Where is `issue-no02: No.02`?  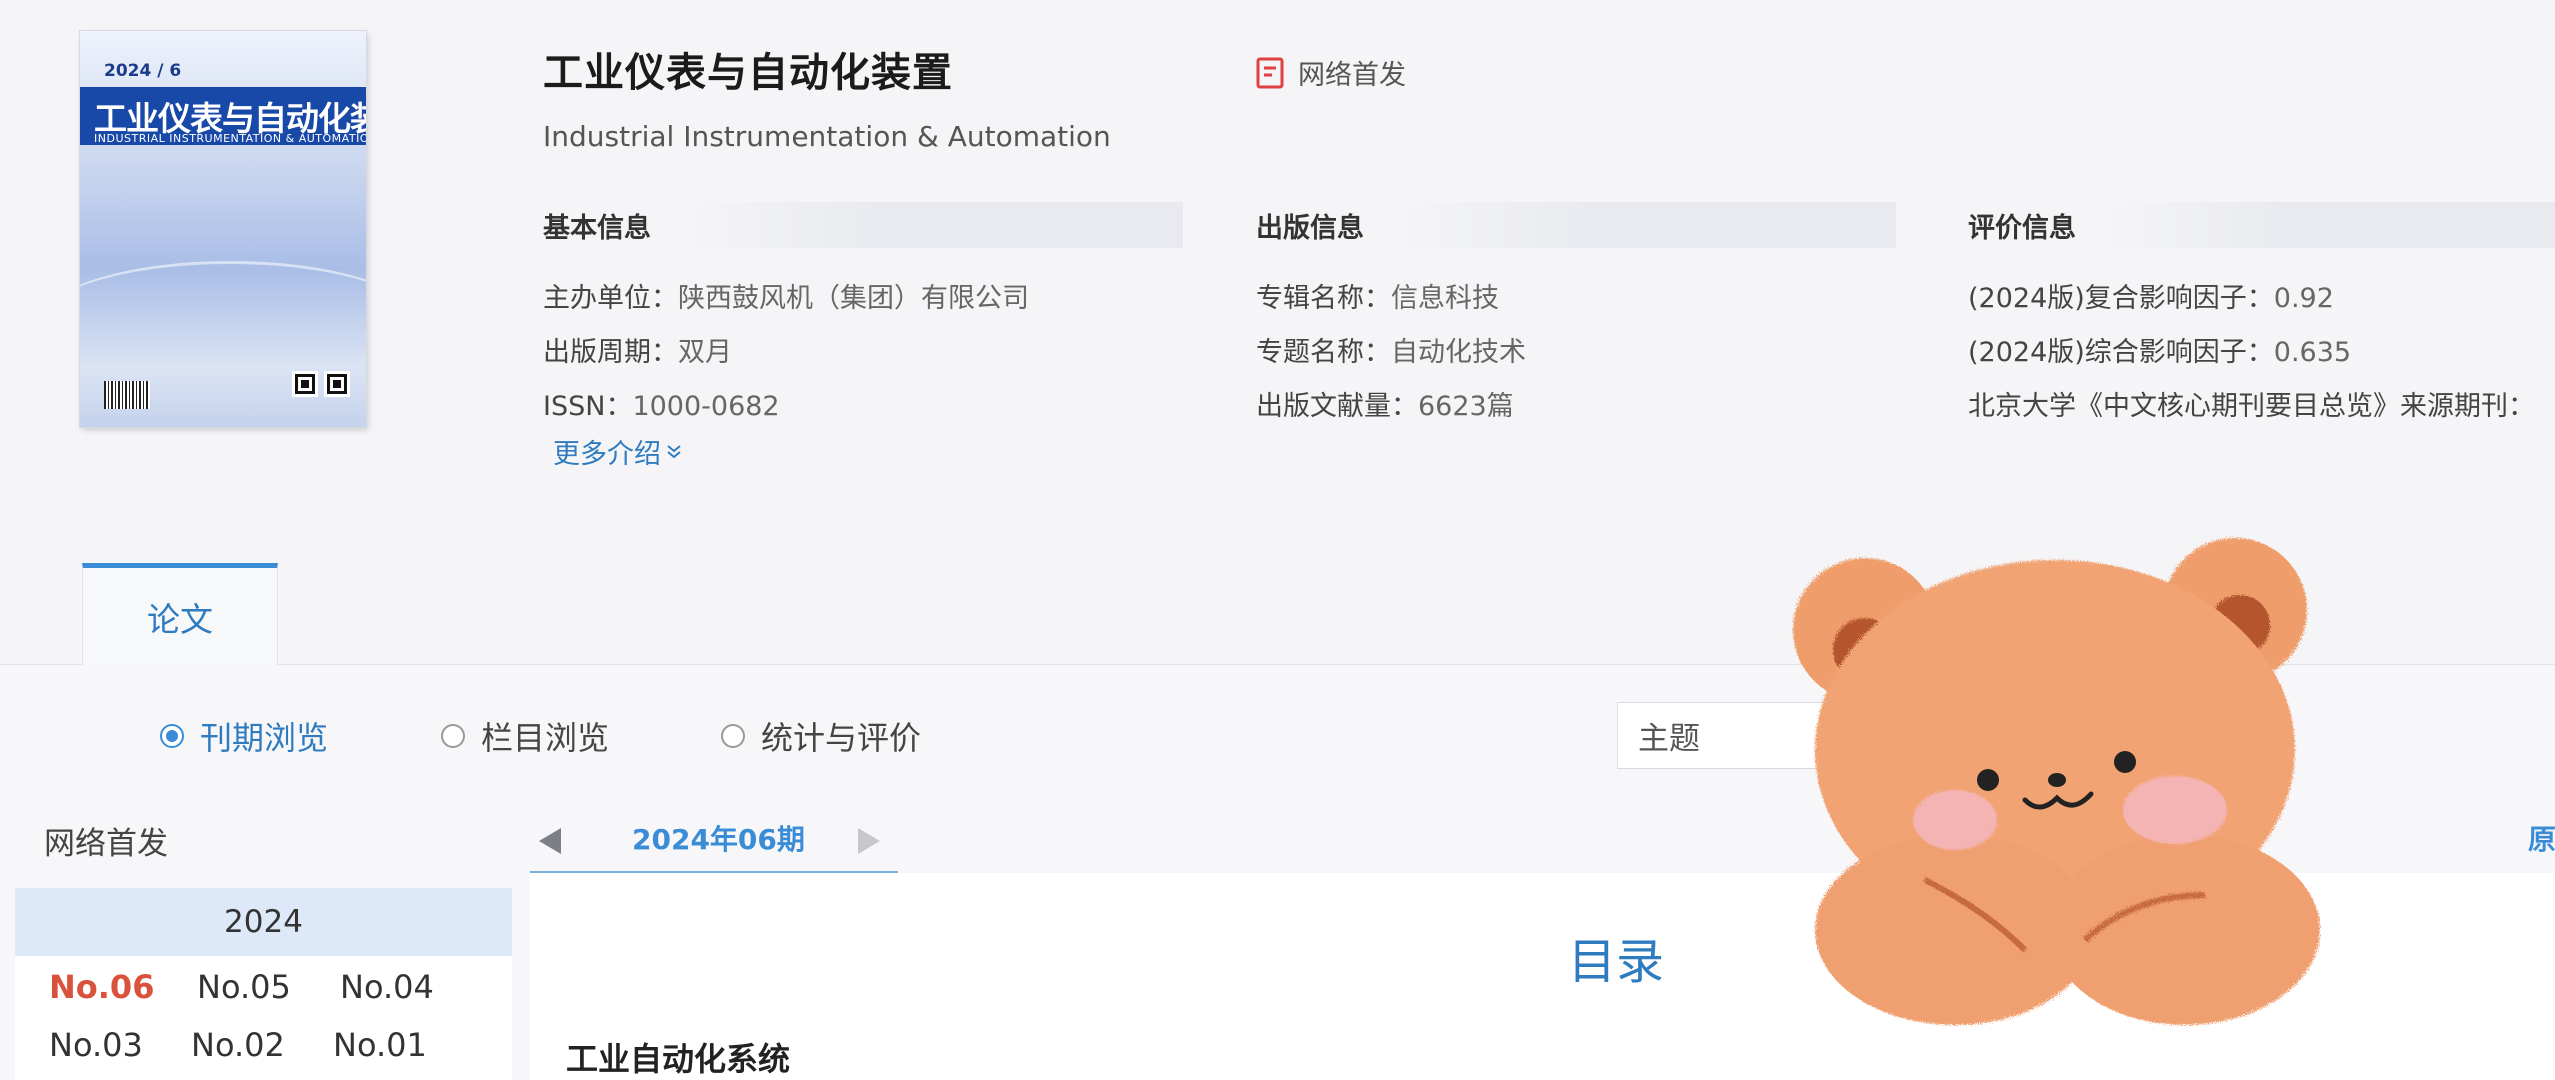
issue-no02: No.02 is located at coordinates (238, 1045).